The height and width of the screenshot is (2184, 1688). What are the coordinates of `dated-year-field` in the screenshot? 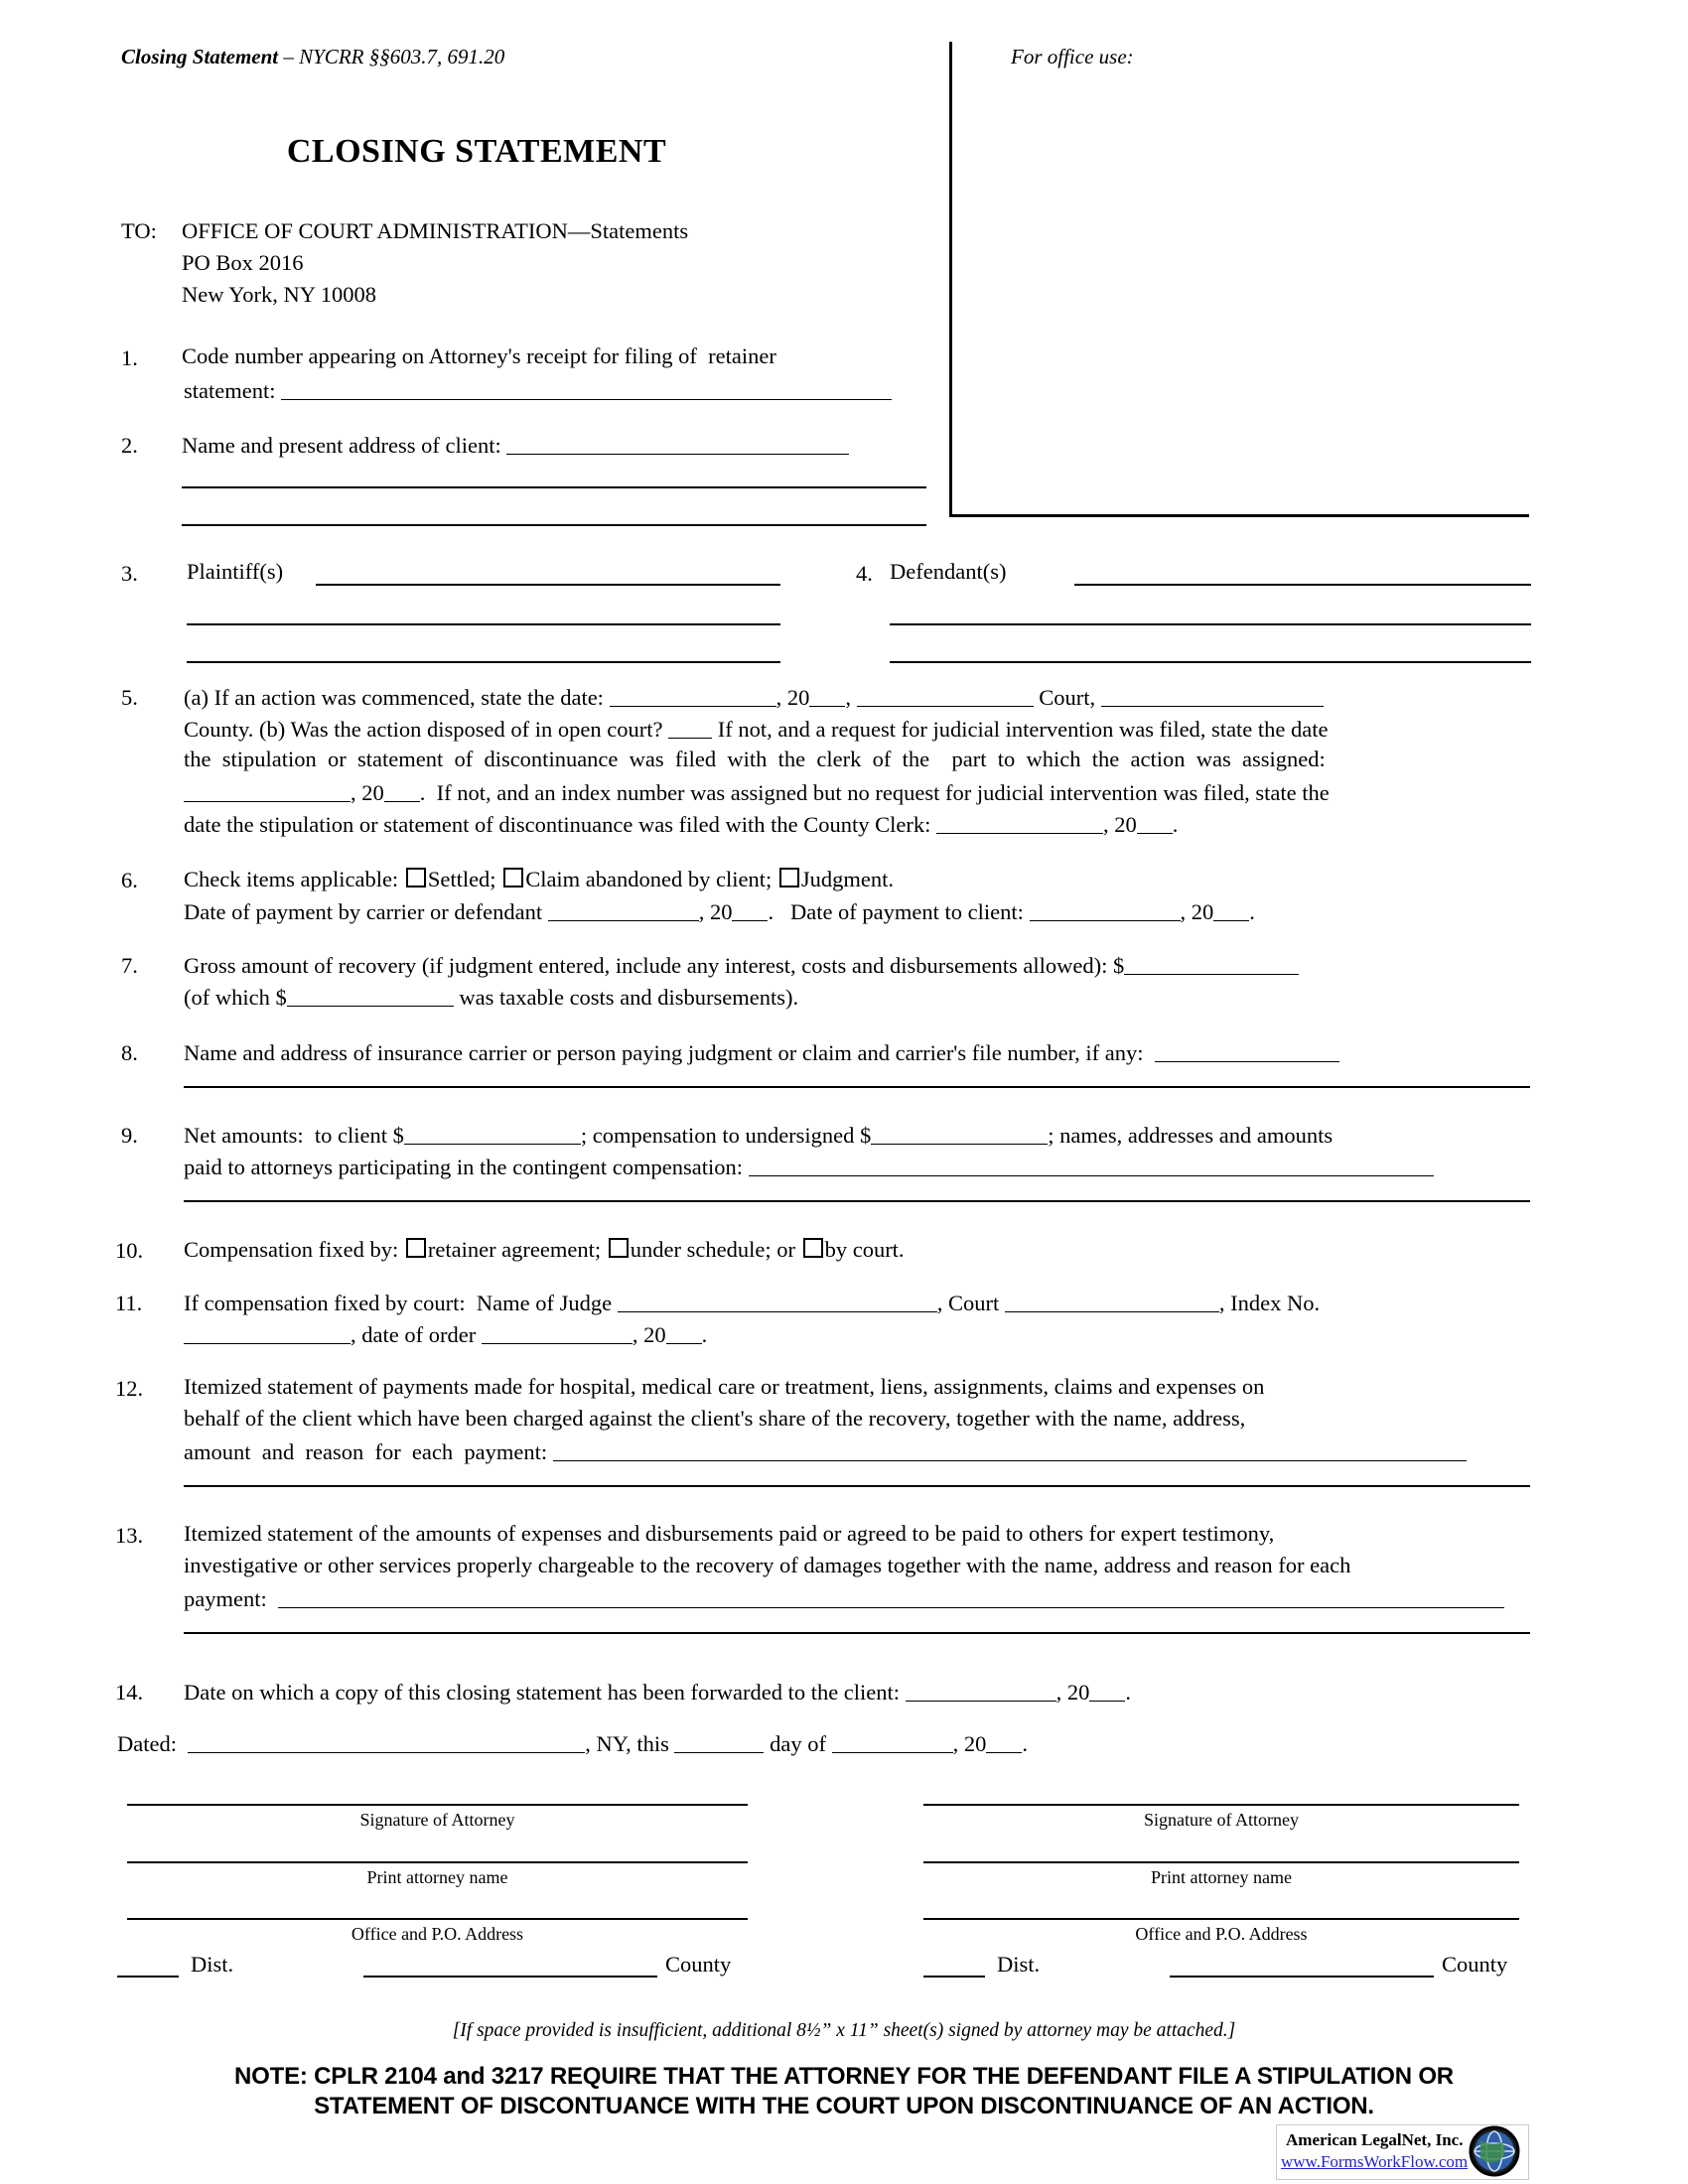 It's located at (1004, 1742).